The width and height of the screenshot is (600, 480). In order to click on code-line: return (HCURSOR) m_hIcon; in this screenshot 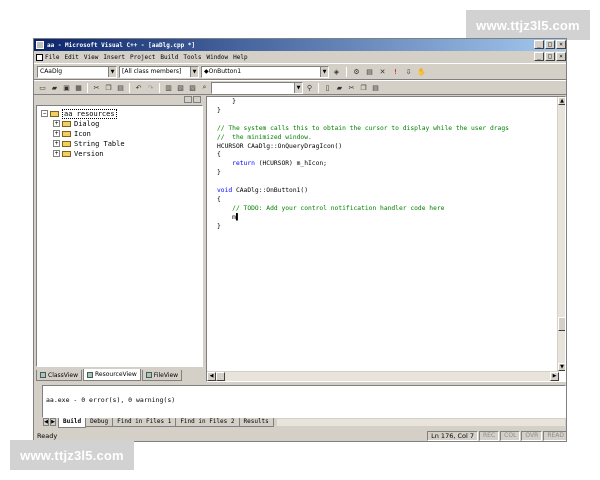, I will do `click(363, 164)`.